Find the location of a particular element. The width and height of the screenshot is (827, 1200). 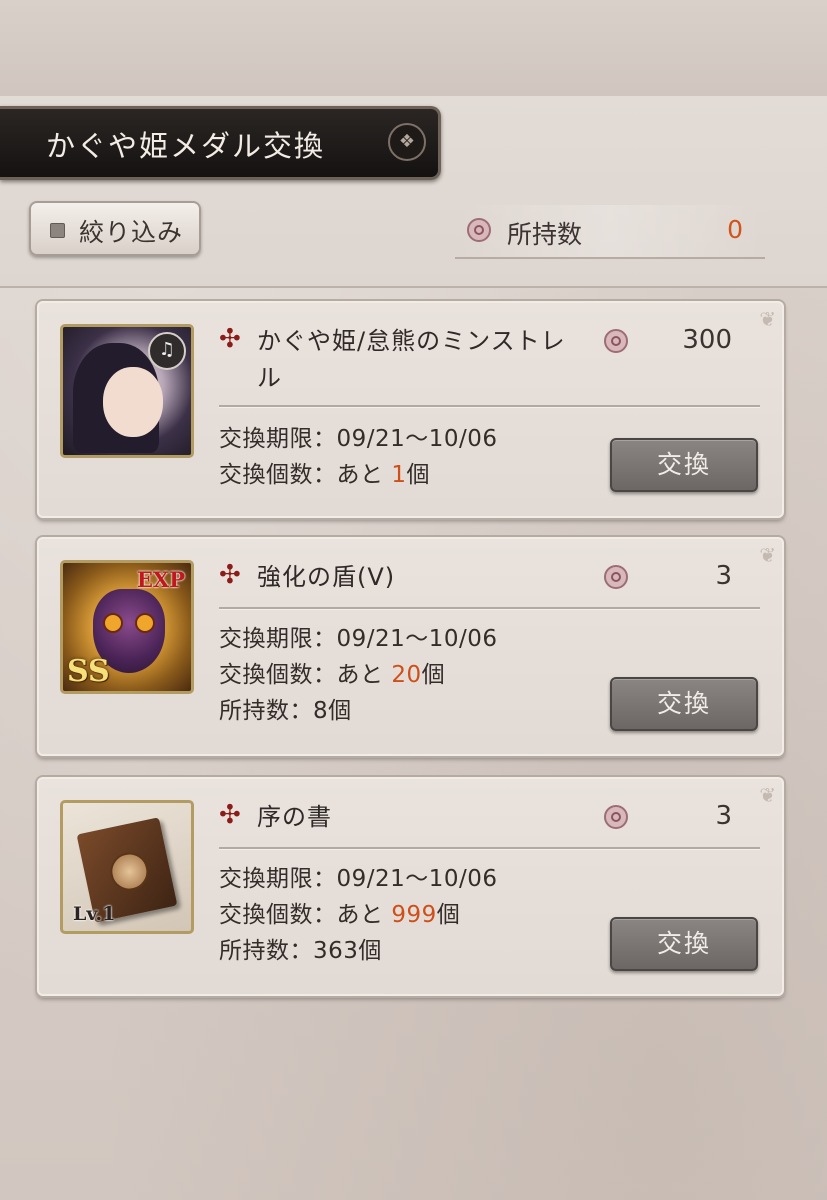

filter-button: 絞り込み is located at coordinates (115, 228).